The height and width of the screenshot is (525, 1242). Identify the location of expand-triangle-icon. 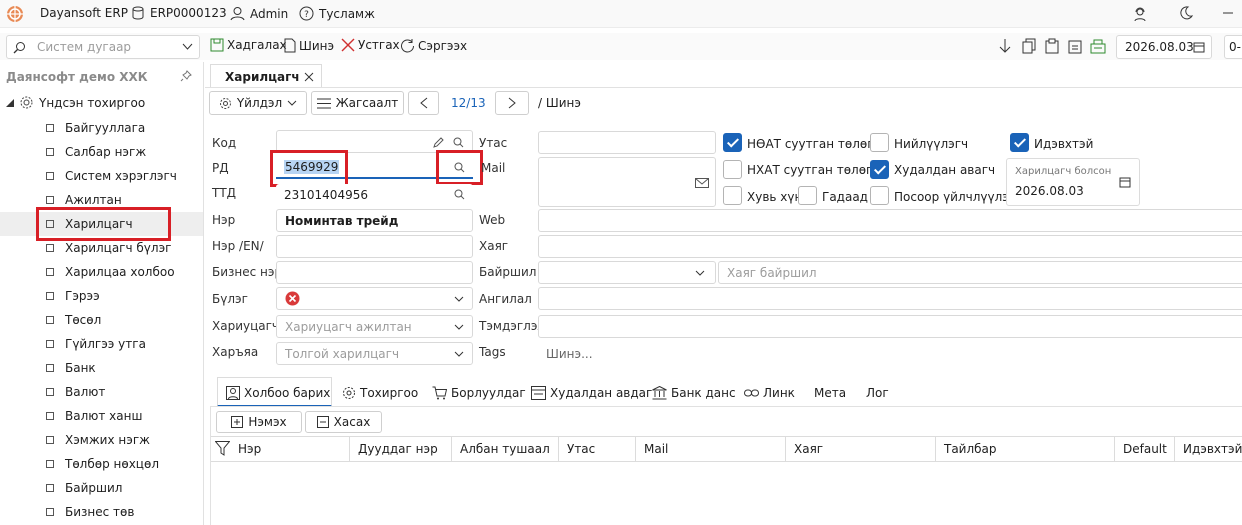
(10, 102).